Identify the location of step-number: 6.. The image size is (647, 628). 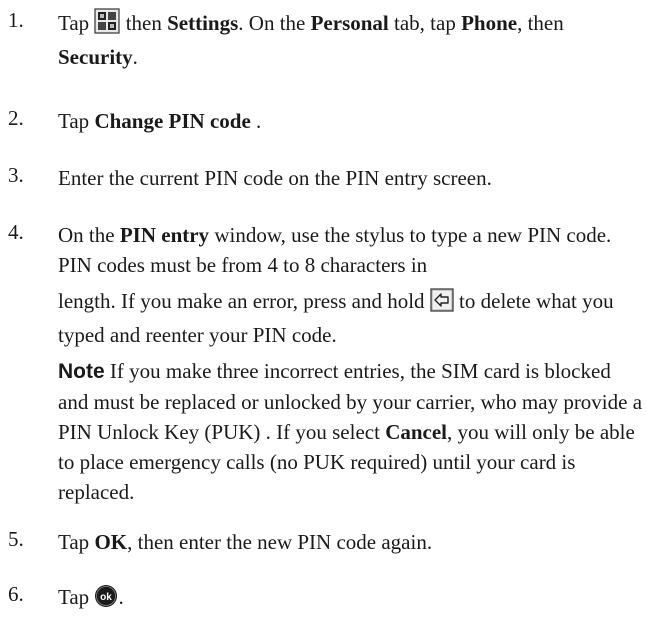
(16, 594).